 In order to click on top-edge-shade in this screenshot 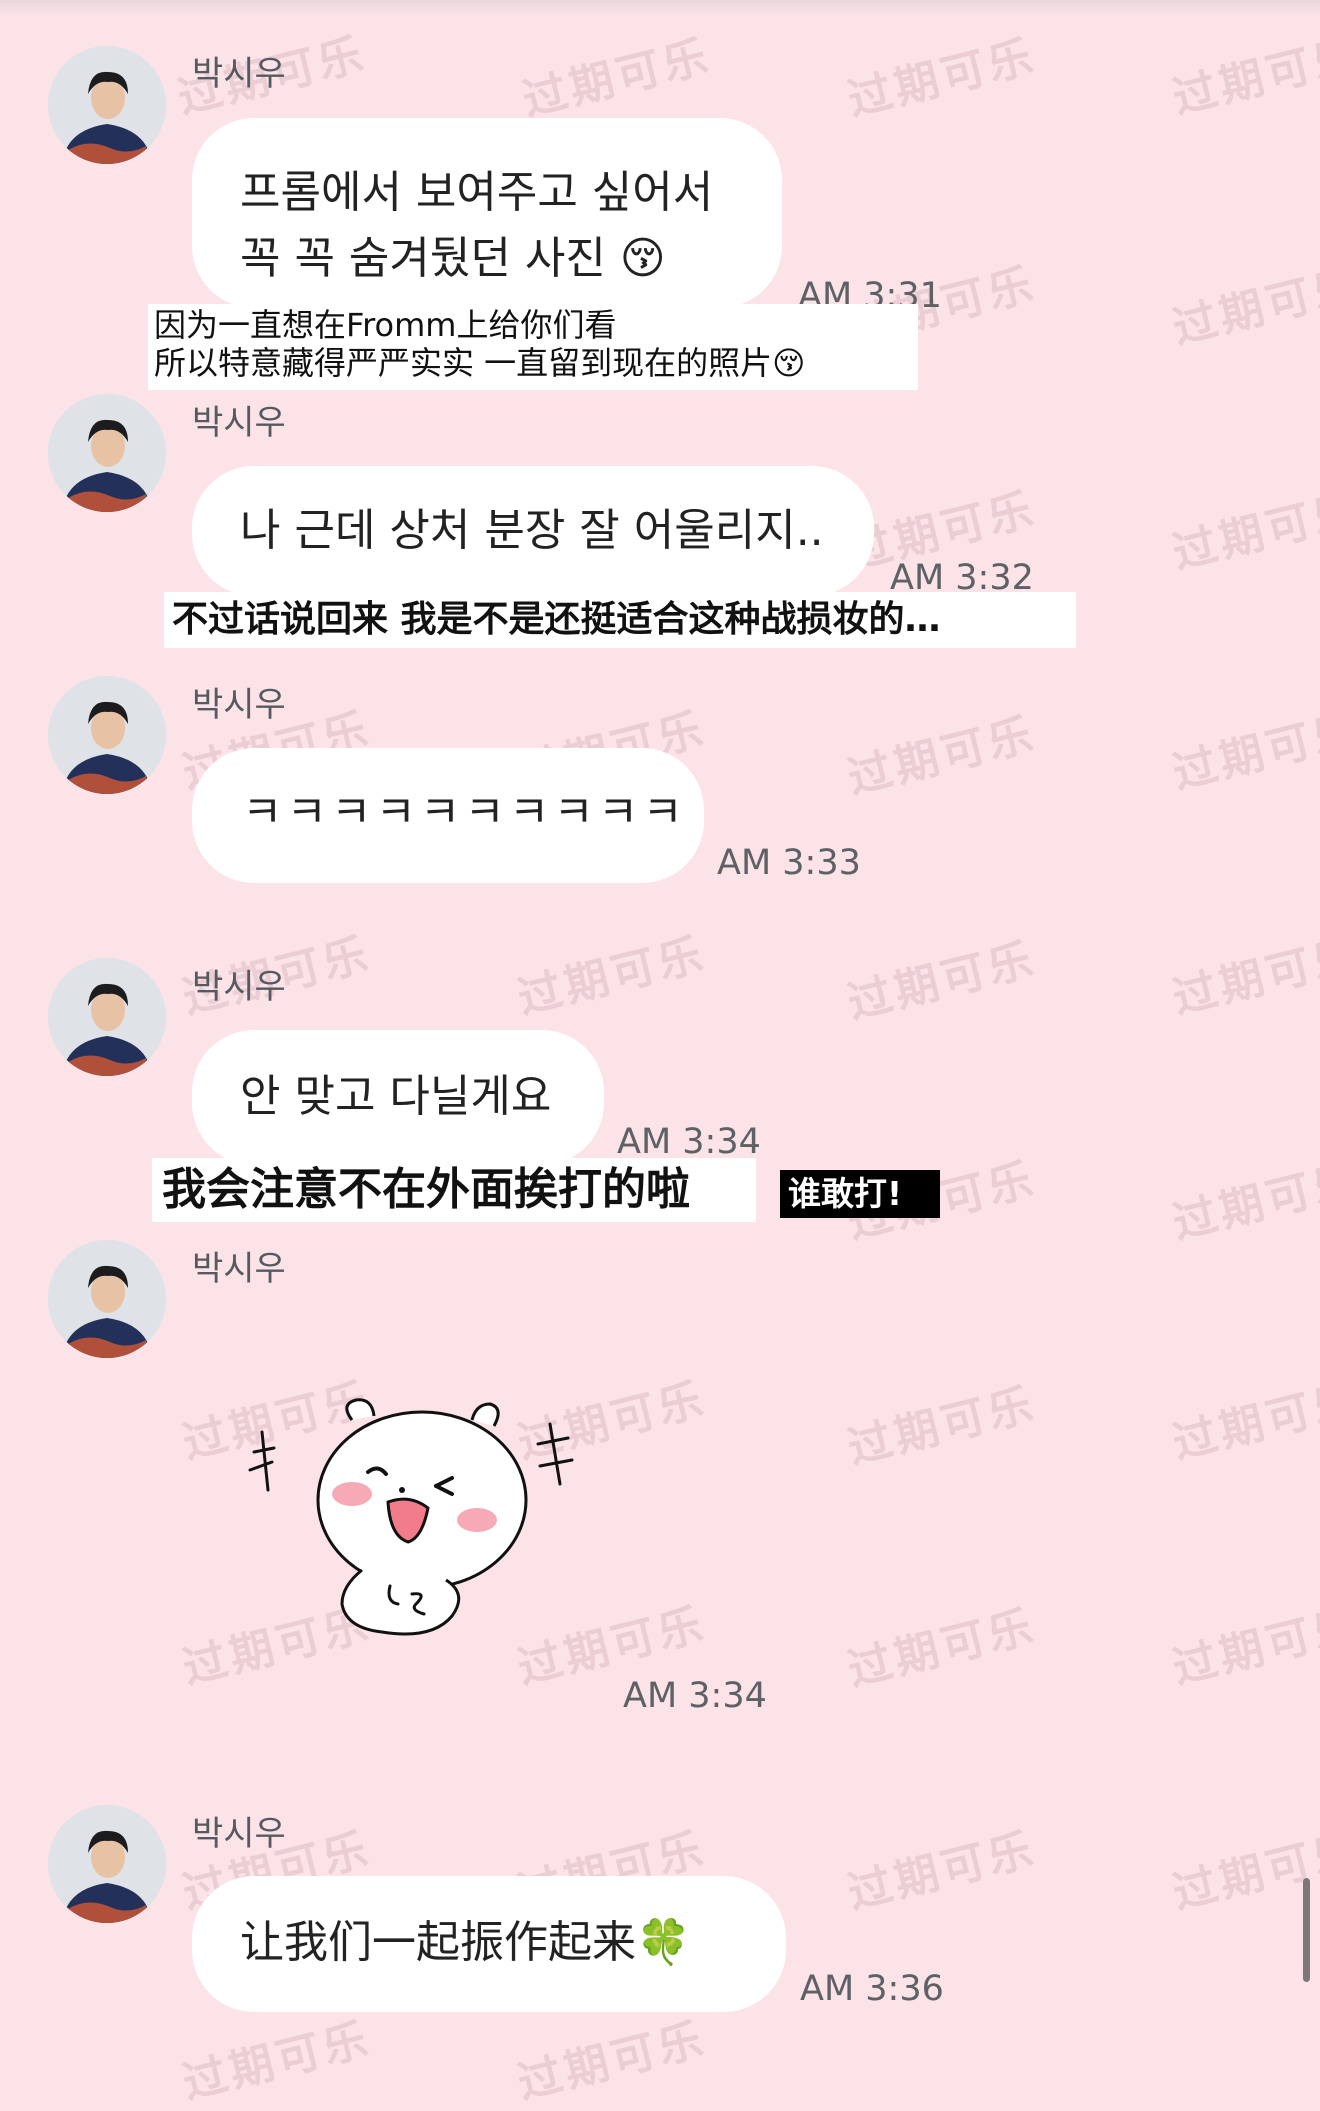, I will do `click(660, 8)`.